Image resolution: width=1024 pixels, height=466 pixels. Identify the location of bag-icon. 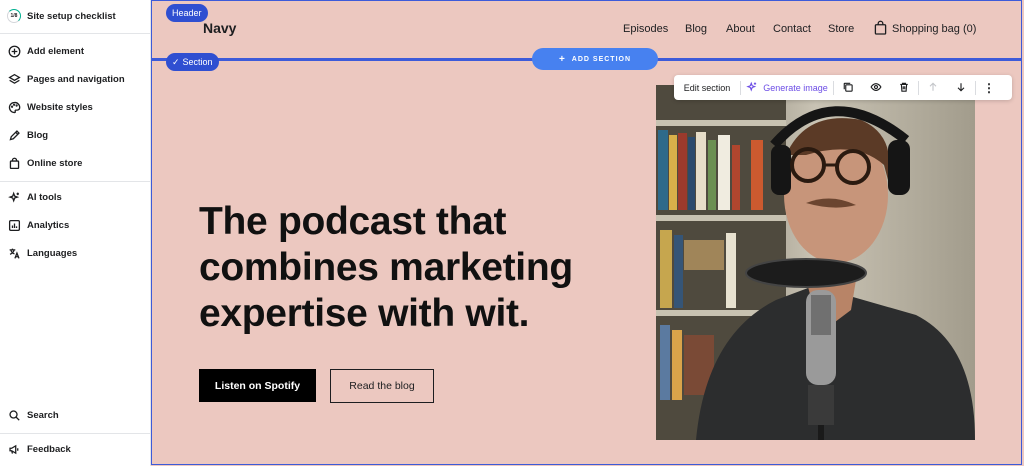
(14, 163).